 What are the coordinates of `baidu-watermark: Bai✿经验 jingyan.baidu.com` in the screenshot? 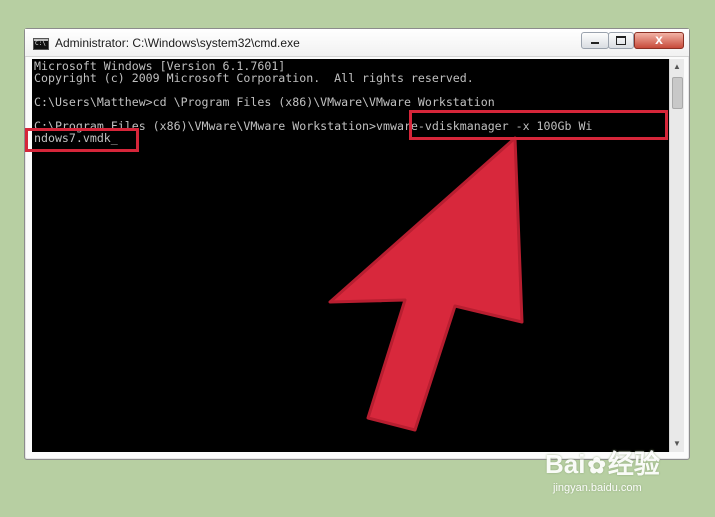 It's located at (625, 474).